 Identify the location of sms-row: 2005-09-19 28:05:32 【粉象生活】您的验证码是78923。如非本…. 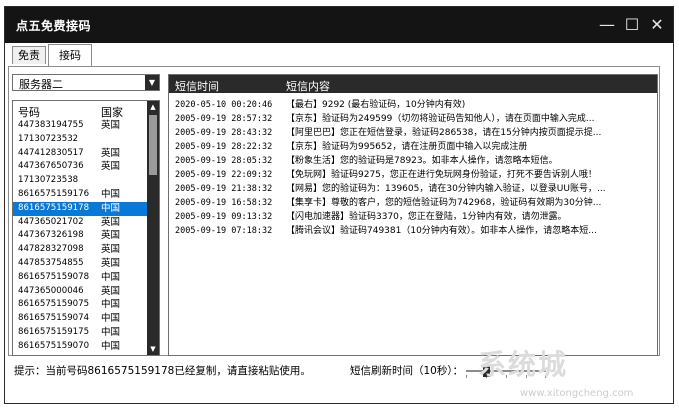
(413, 161).